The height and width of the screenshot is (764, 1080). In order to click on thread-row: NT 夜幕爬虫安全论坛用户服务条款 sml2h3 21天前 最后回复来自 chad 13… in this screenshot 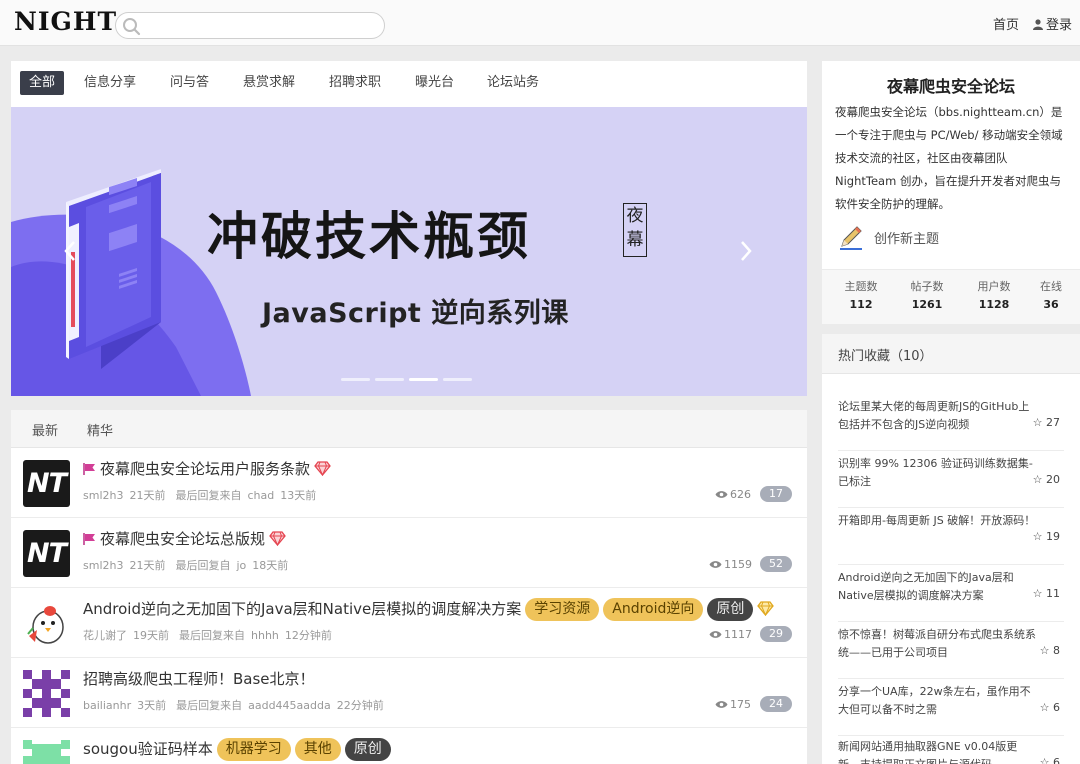, I will do `click(409, 483)`.